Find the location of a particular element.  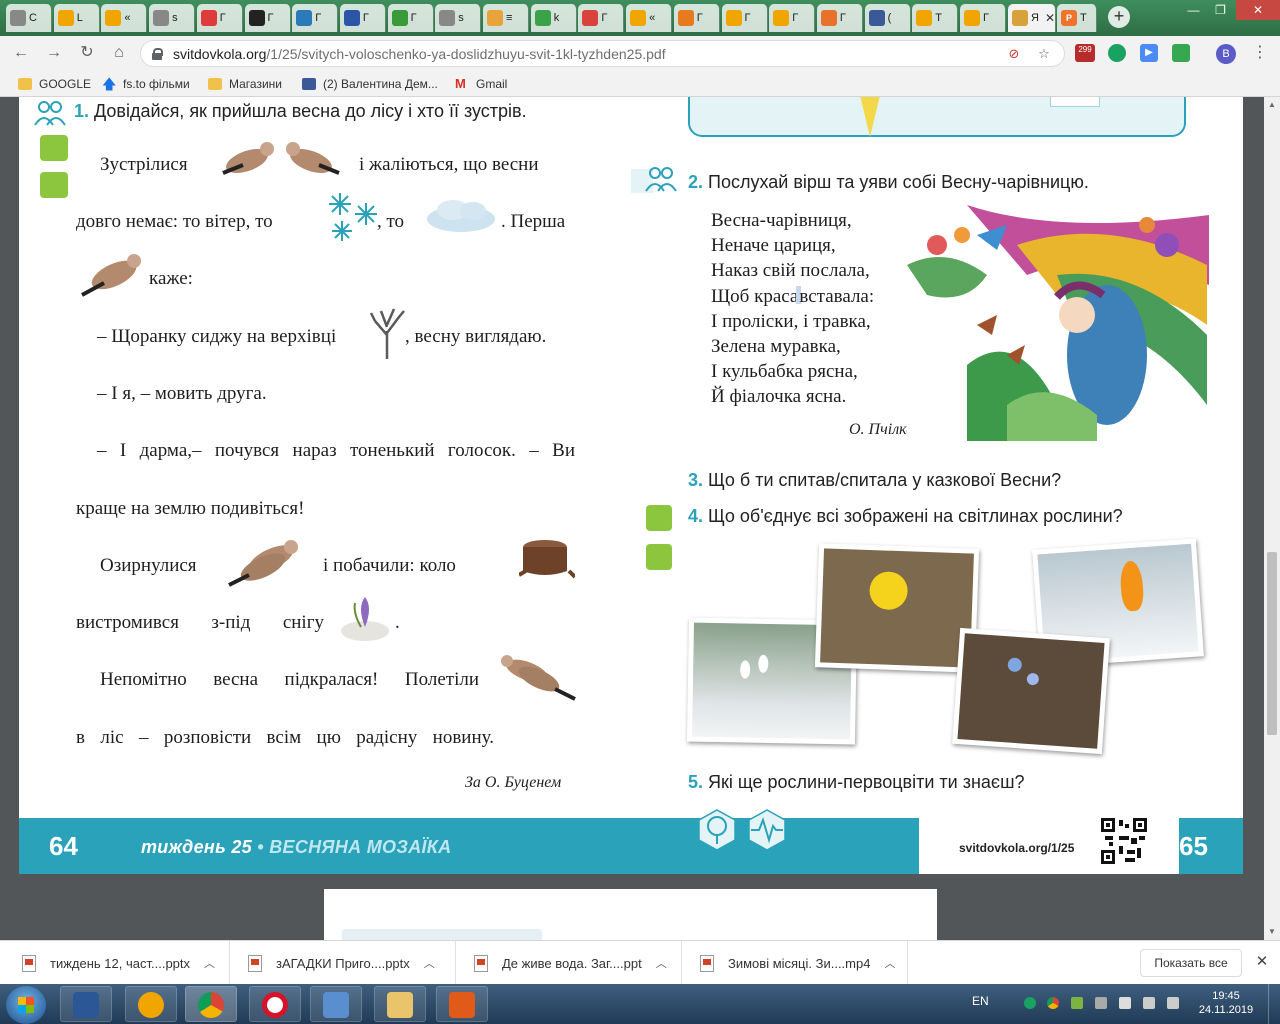

scroll-up-icon: ▲ is located at coordinates (1272, 105).